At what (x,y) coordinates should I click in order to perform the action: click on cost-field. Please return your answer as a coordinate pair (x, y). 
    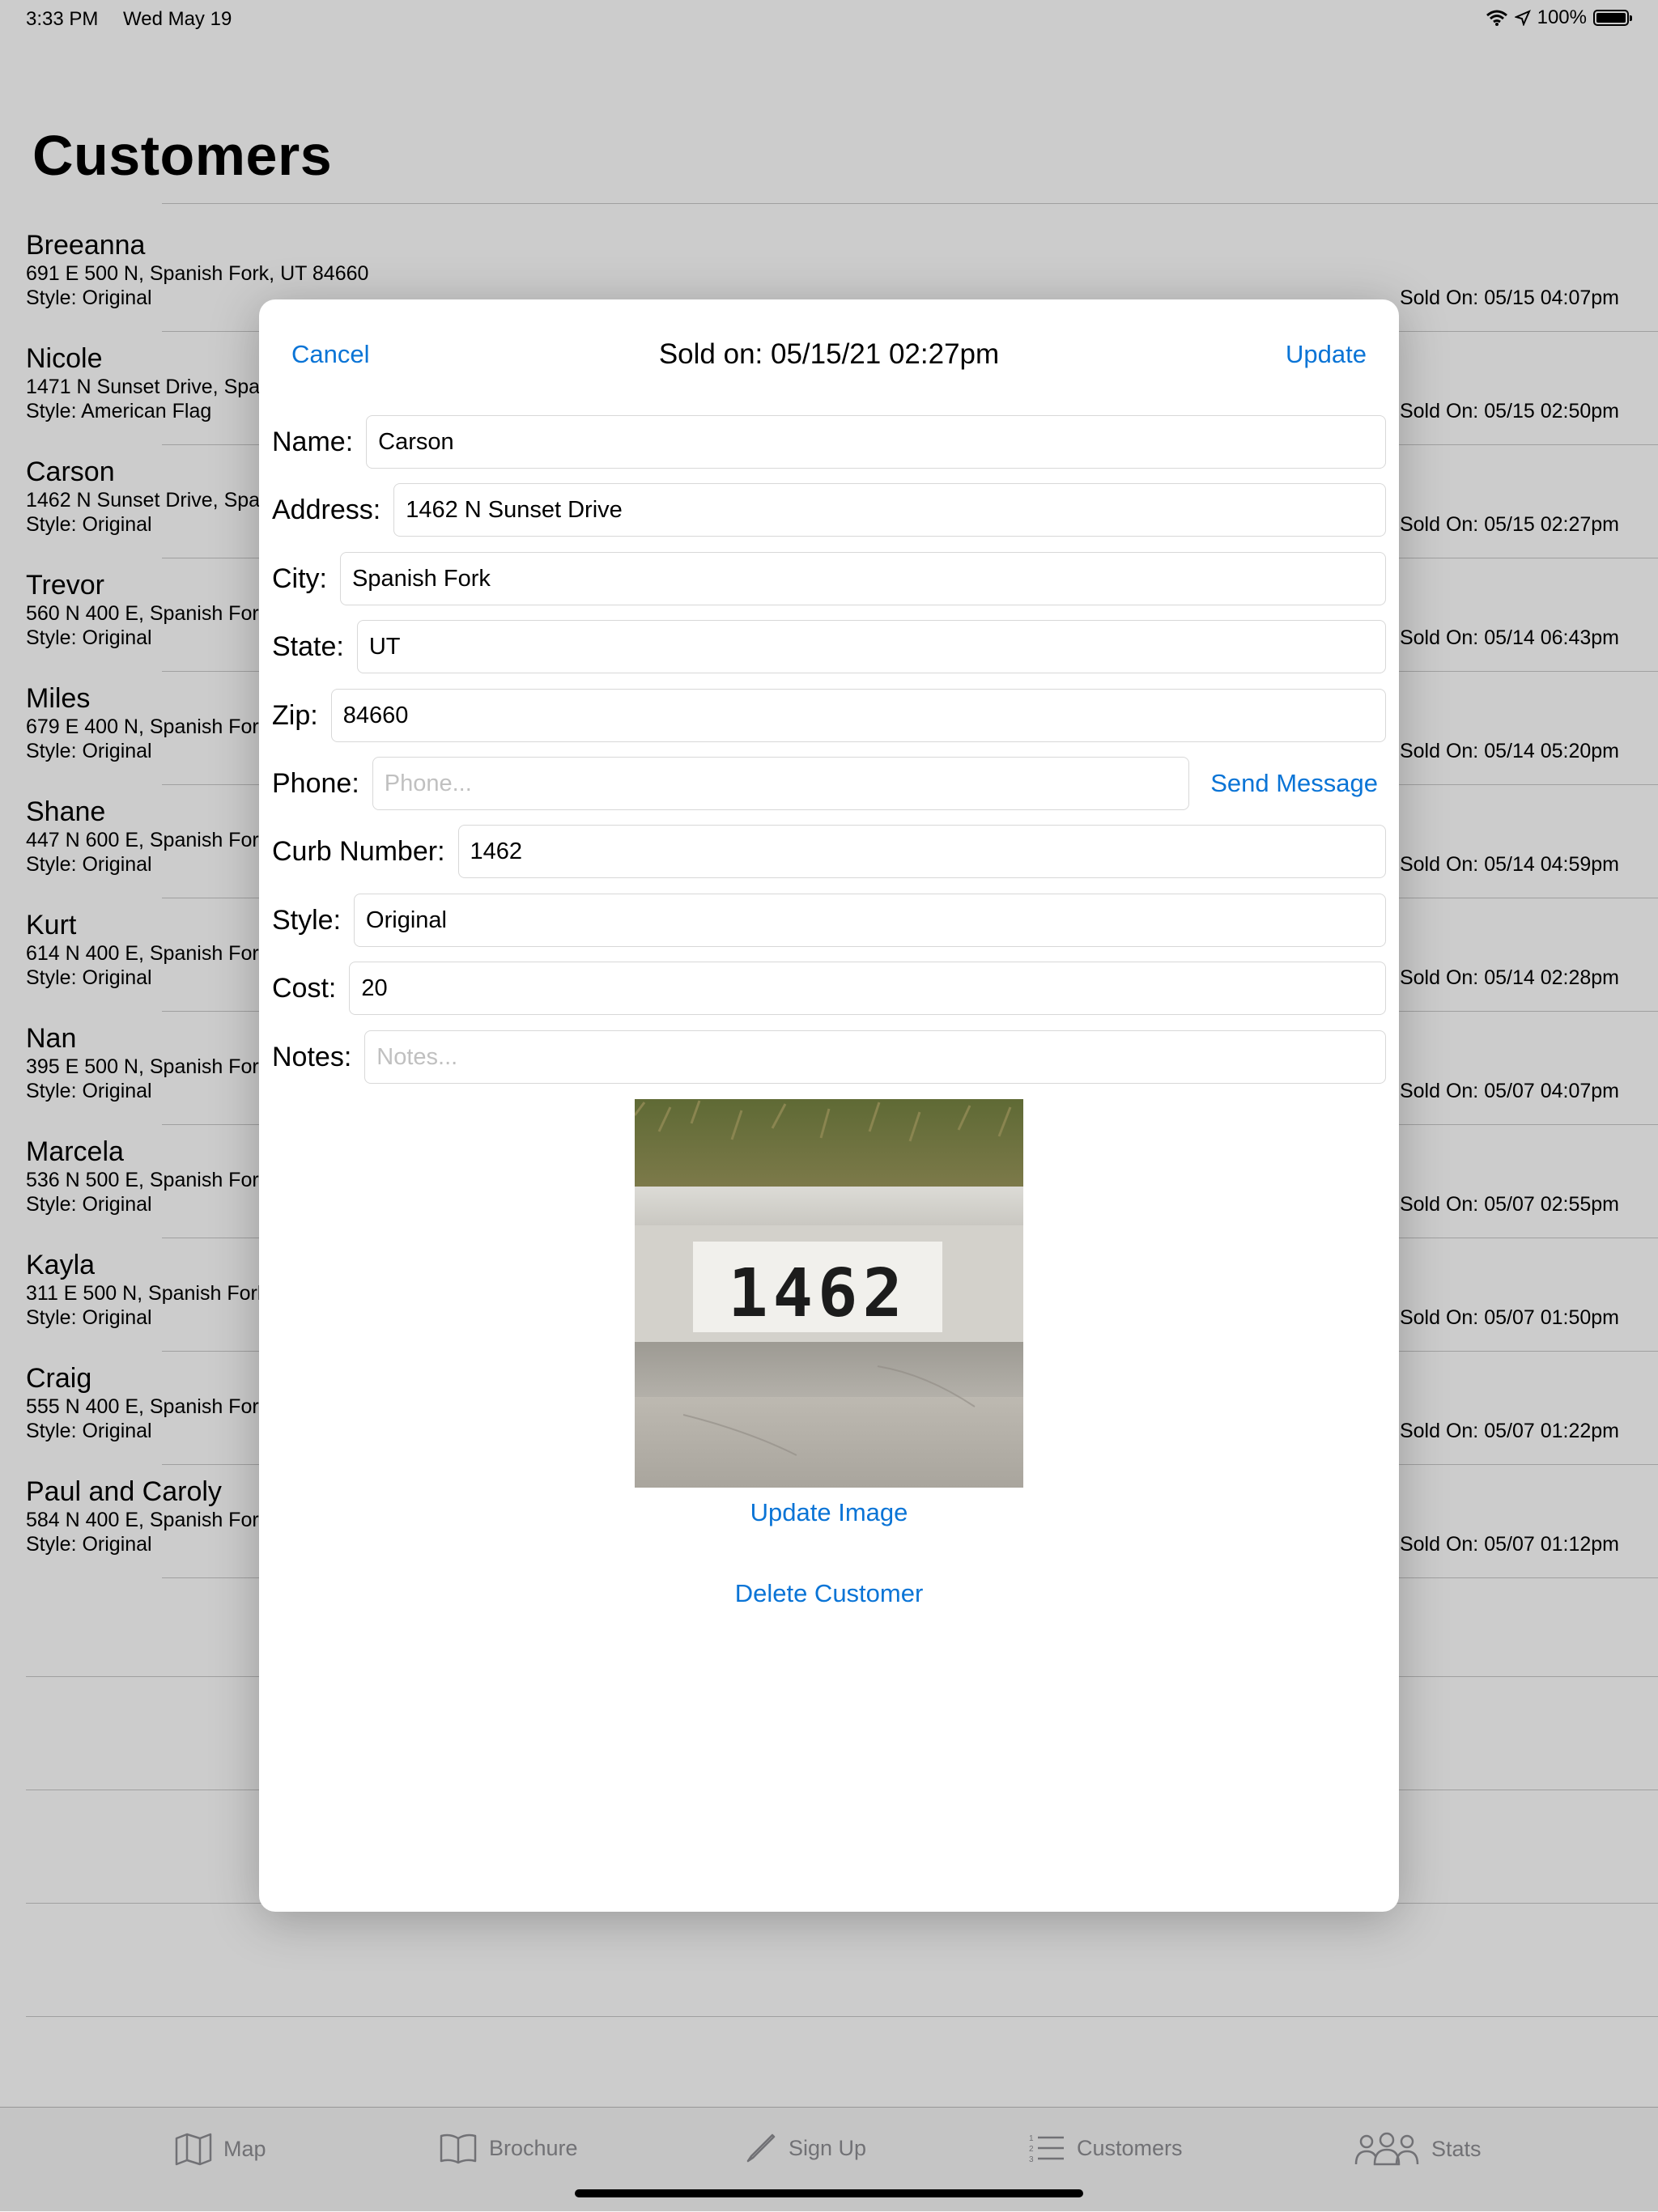
    Looking at the image, I should click on (867, 988).